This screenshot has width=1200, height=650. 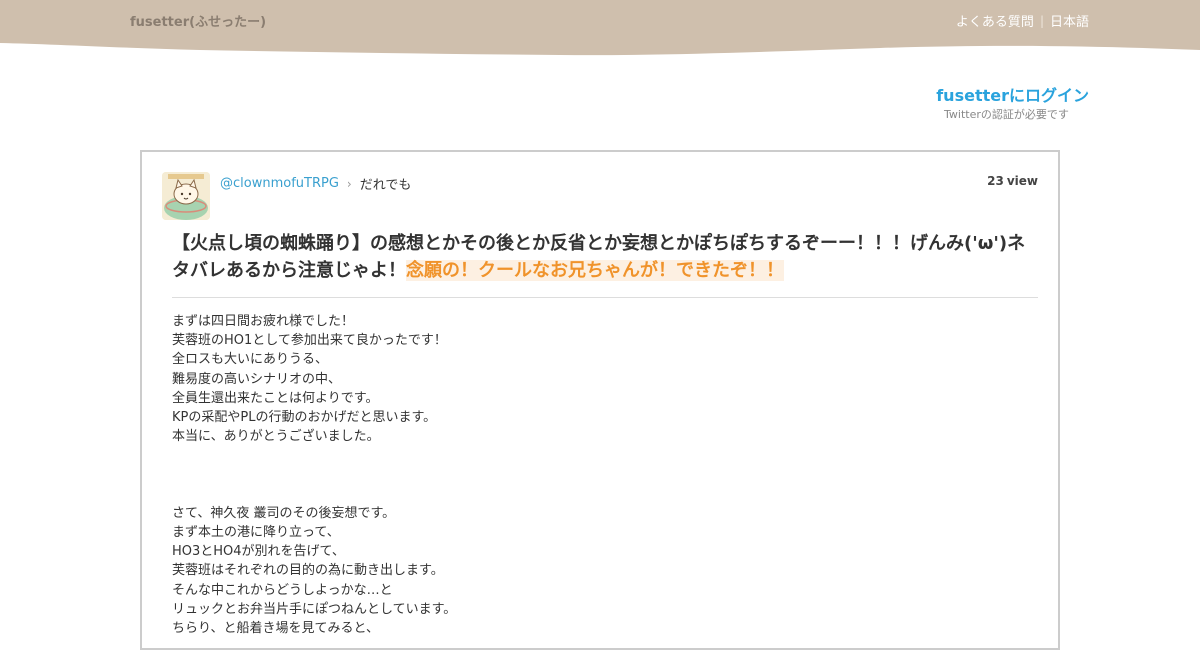 What do you see at coordinates (995, 20) in the screenshot?
I see `faq-link: よくある質問` at bounding box center [995, 20].